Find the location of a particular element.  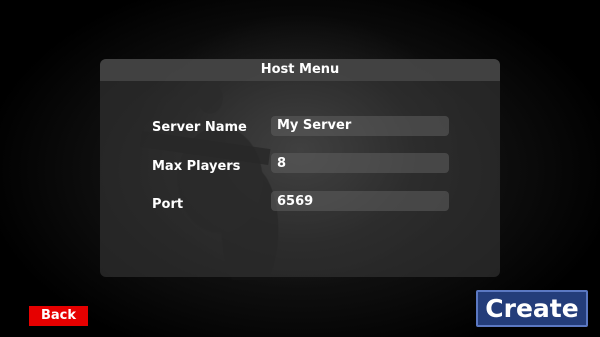

port-value: 6569 is located at coordinates (295, 201).